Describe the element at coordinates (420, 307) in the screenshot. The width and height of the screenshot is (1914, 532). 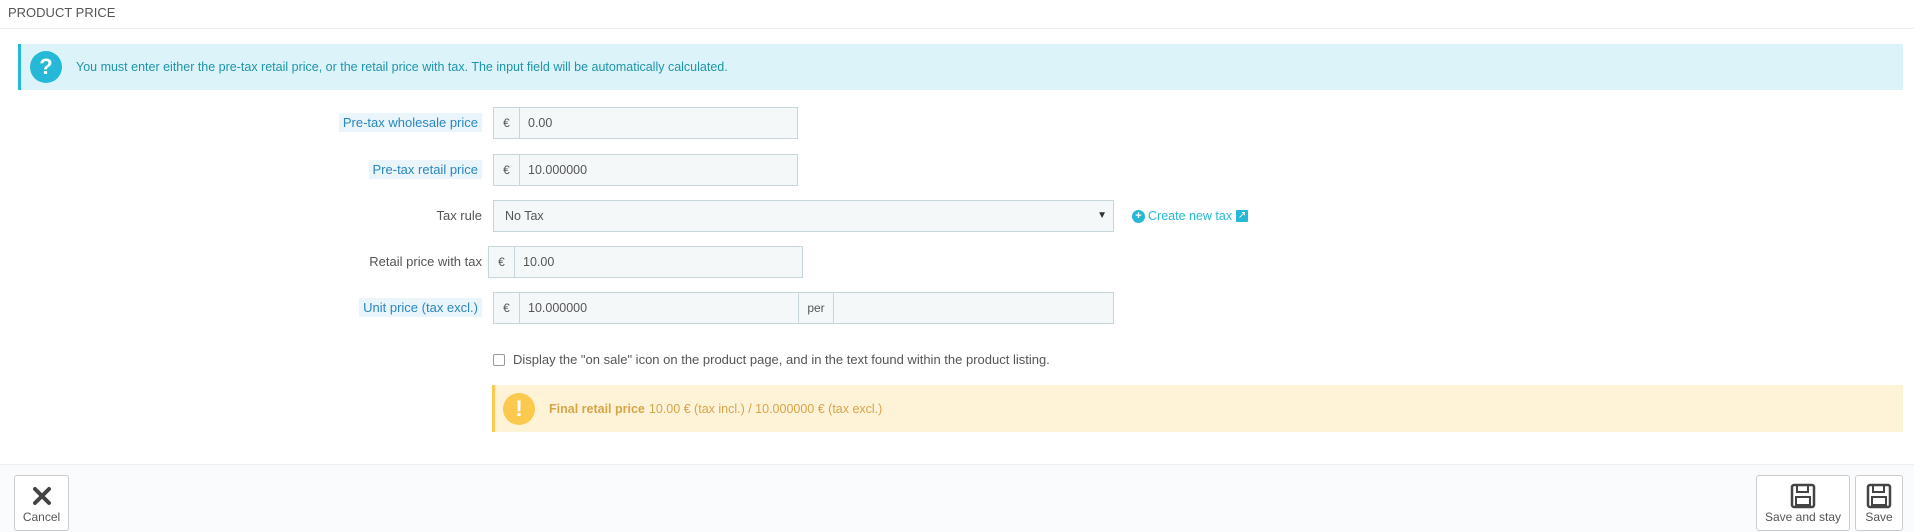
I see `unit-price-label: Unit price (tax excl.)` at that location.